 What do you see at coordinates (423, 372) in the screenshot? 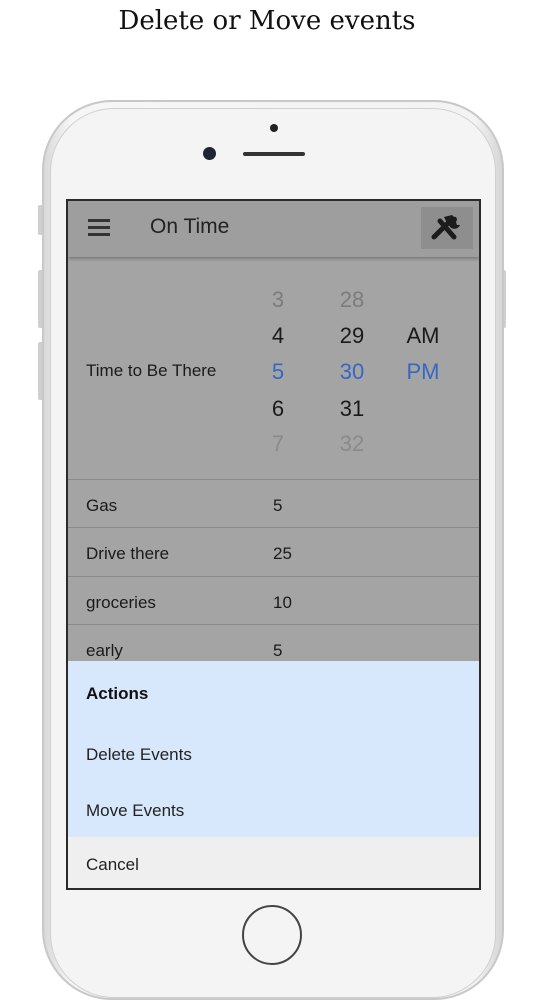
I see `period-option-selected: PM` at bounding box center [423, 372].